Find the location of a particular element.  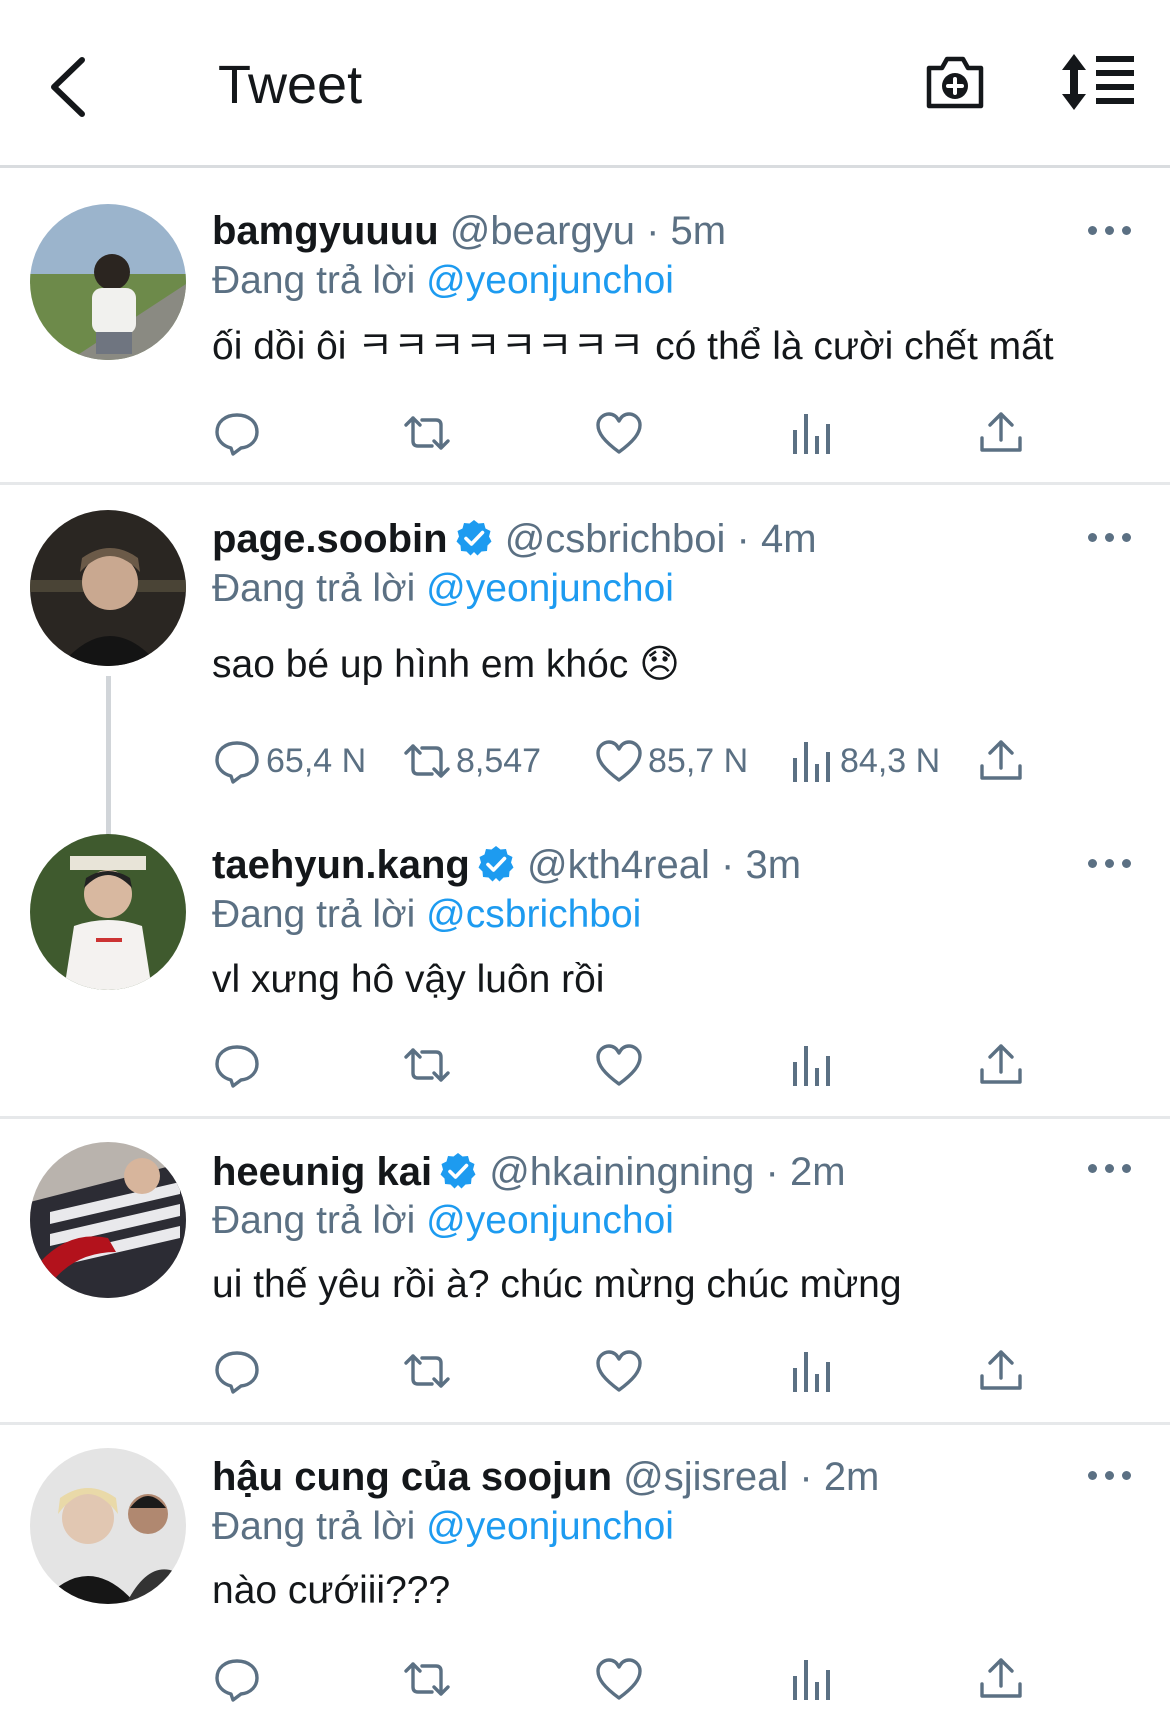

user-handle: @hkainingning is located at coordinates (621, 1172).